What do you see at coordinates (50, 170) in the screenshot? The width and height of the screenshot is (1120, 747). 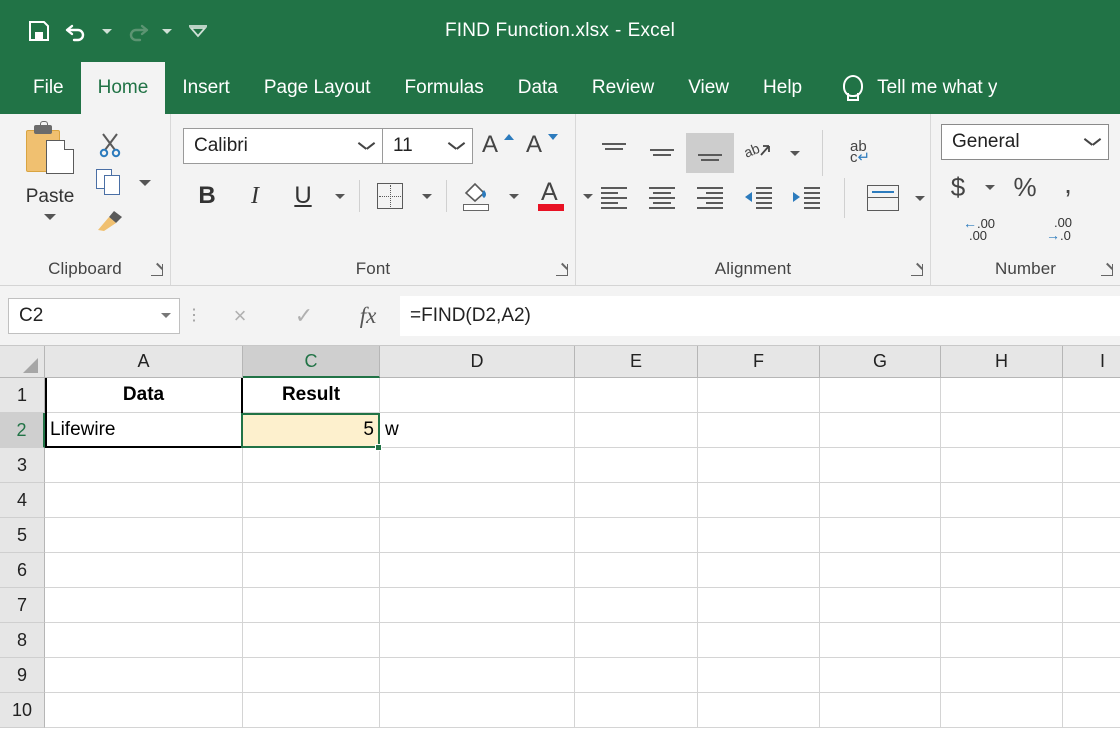 I see `paste-button: Paste` at bounding box center [50, 170].